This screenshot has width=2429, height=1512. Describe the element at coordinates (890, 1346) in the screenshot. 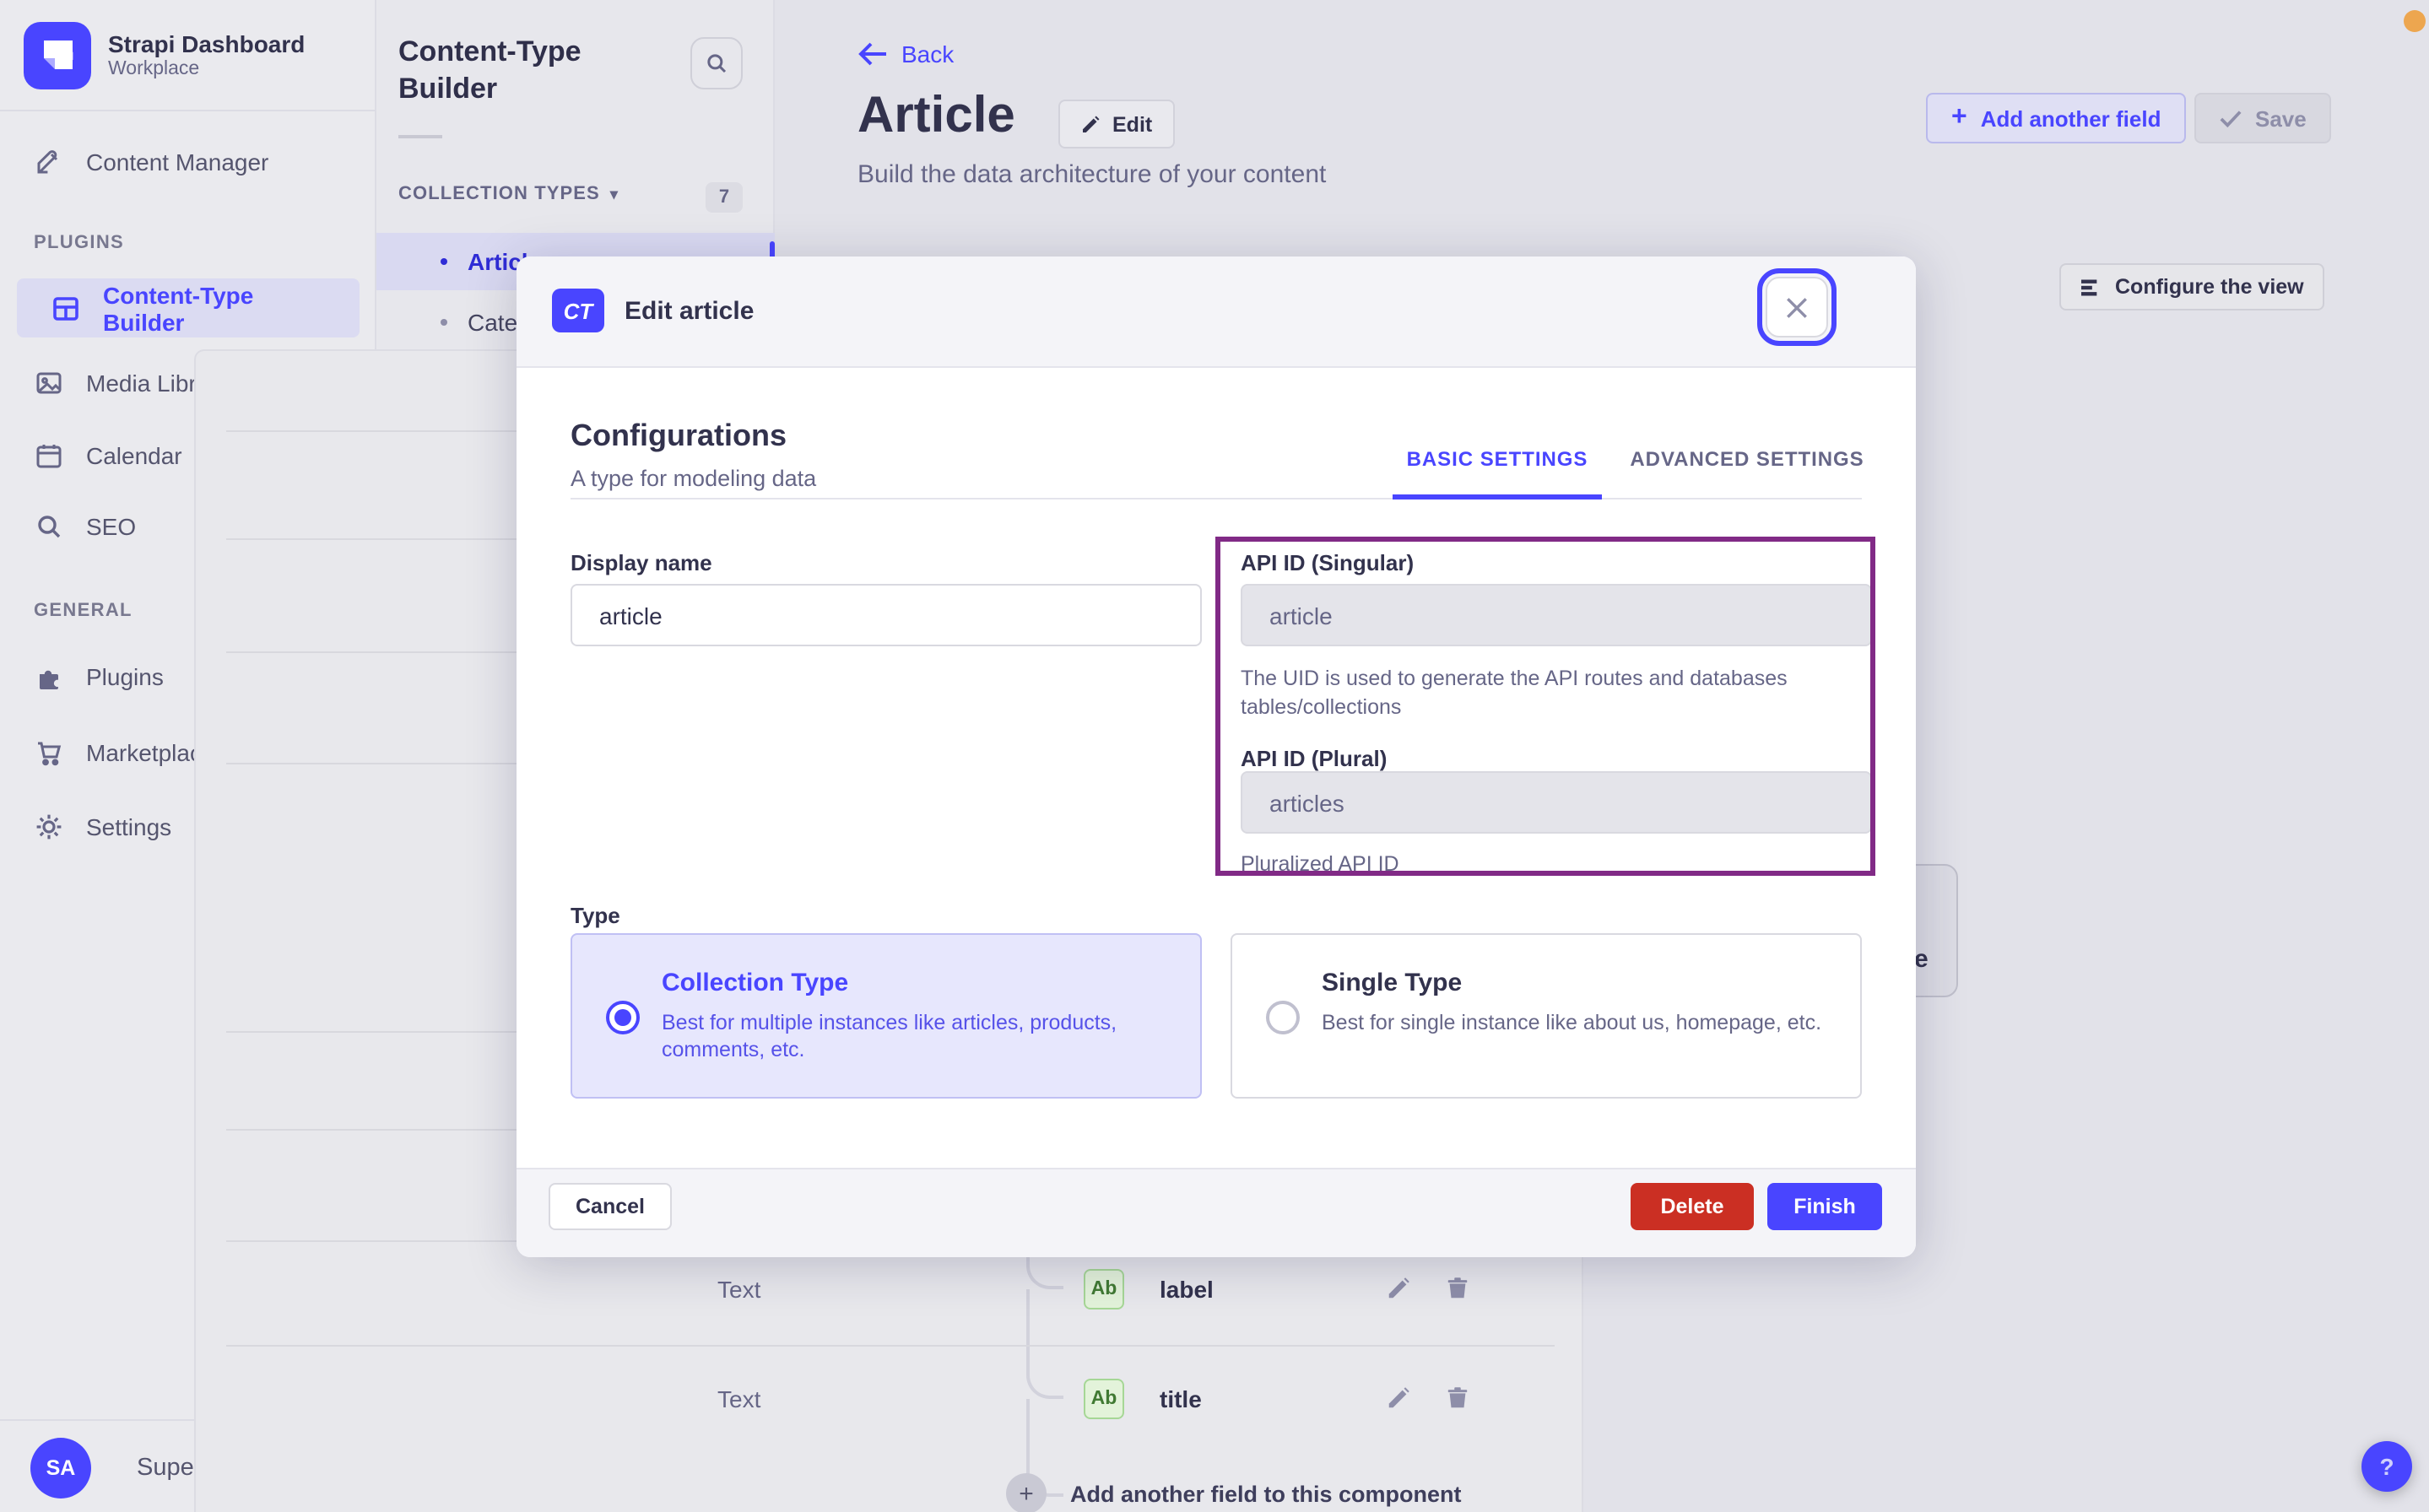

I see `row-divider` at that location.